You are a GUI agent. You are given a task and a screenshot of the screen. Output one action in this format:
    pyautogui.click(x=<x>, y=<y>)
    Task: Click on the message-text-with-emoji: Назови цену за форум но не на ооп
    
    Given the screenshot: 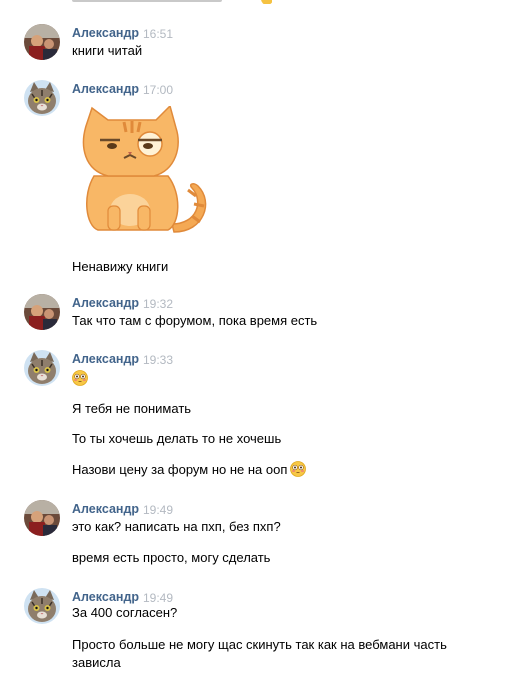 What is the action you would take?
    pyautogui.click(x=287, y=471)
    